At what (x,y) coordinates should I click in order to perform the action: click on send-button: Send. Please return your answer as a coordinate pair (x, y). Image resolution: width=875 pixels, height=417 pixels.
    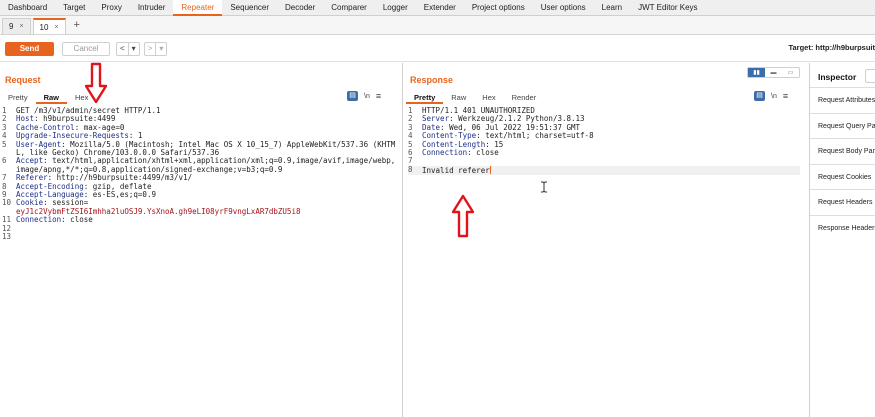
    Looking at the image, I should click on (29, 48).